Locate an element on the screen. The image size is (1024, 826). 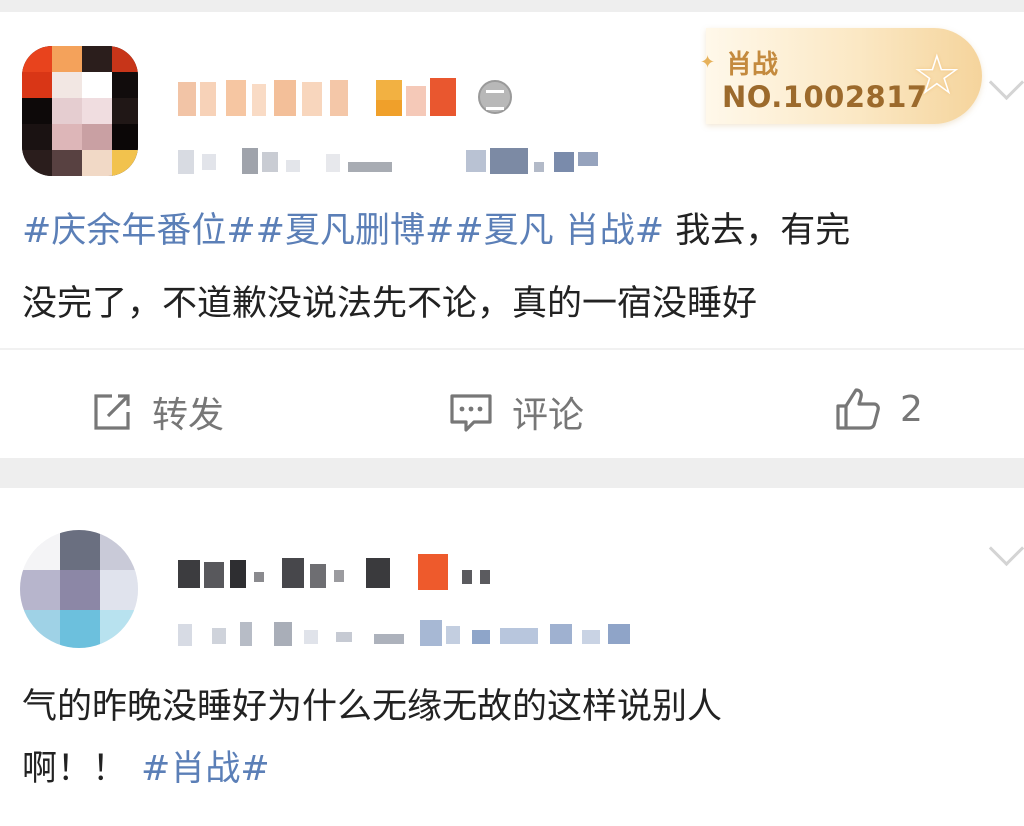
like-button: 2 is located at coordinates (878, 409).